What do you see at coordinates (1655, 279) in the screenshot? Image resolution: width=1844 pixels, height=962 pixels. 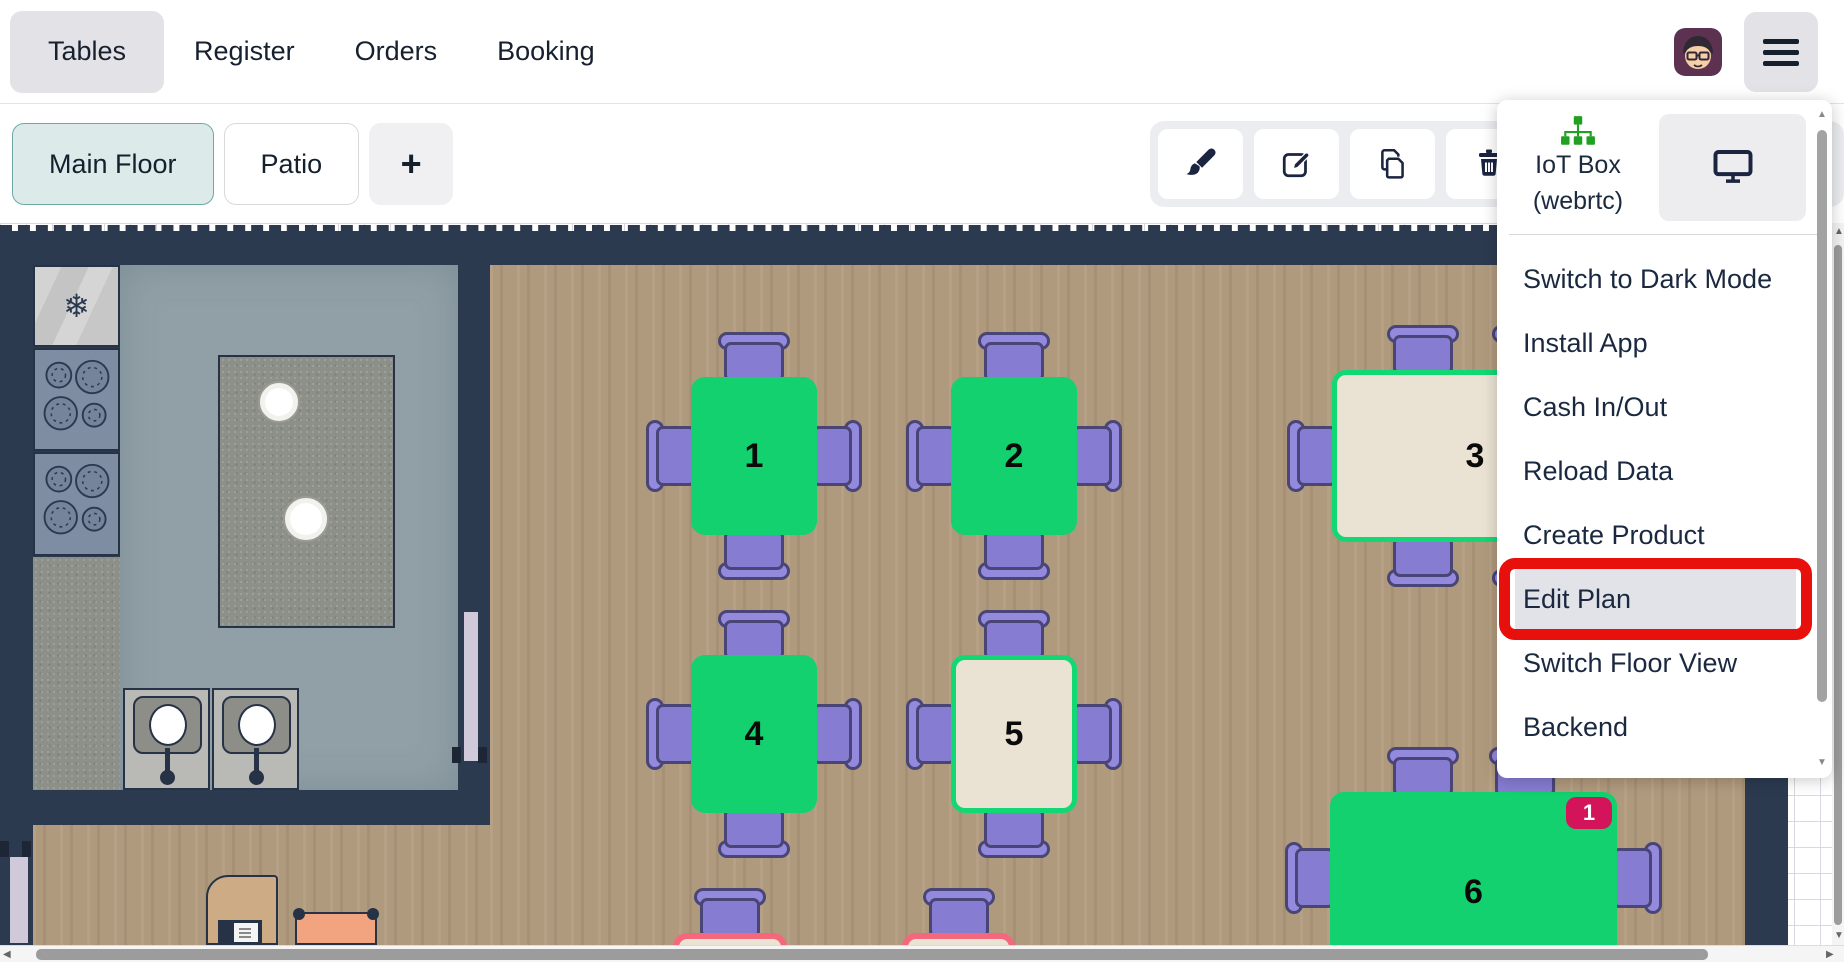 I see `menu-item-switch-to-dark-mode: Switch to Dark Mode` at bounding box center [1655, 279].